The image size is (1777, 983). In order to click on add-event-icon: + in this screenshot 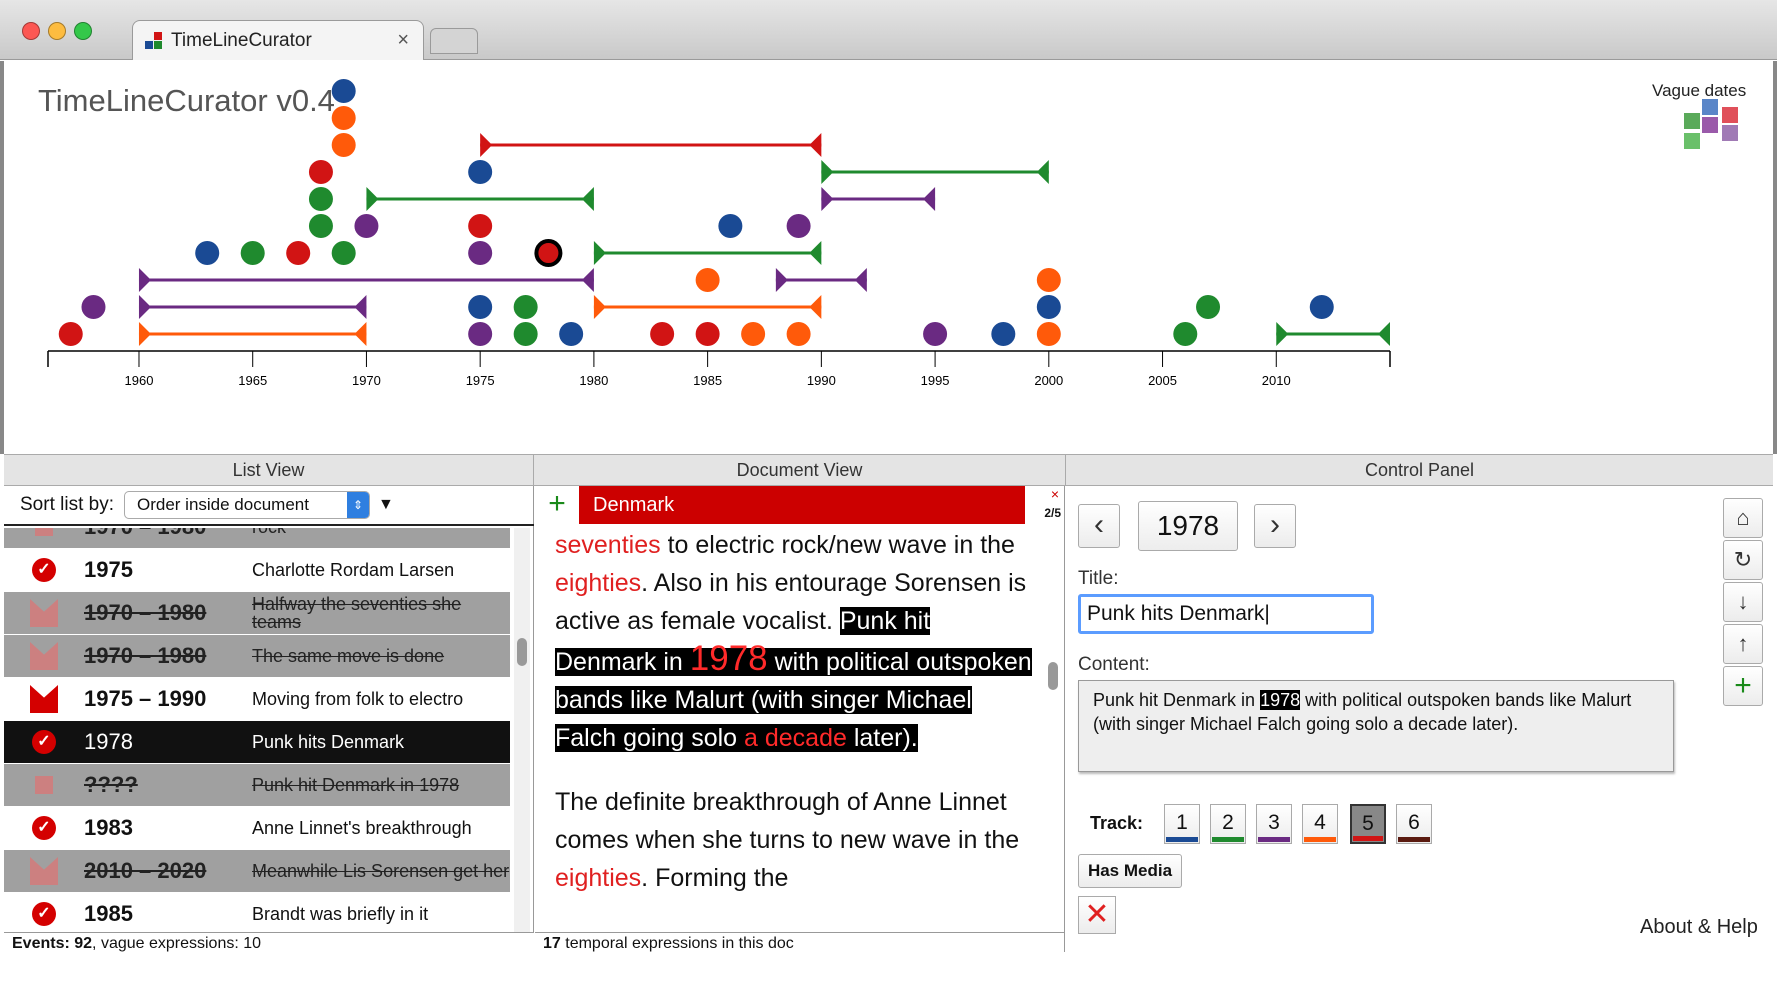, I will do `click(557, 505)`.